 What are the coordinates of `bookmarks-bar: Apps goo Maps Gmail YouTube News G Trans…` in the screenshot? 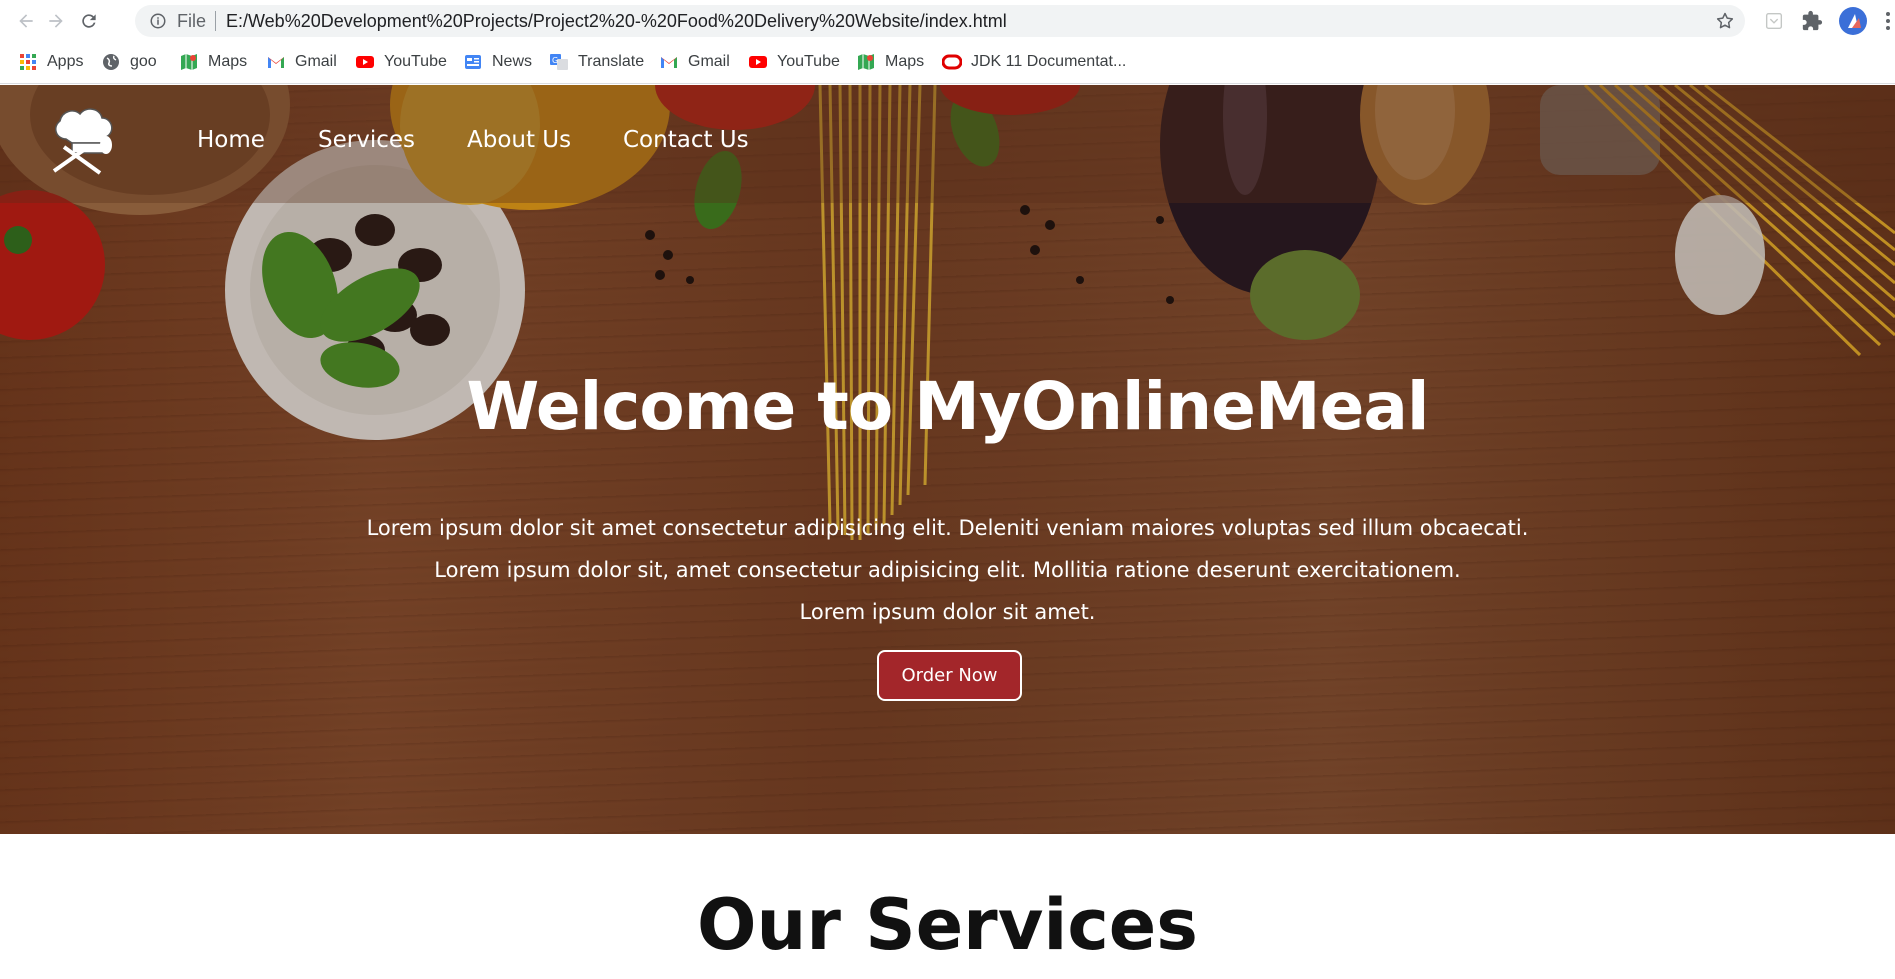 It's located at (947, 63).